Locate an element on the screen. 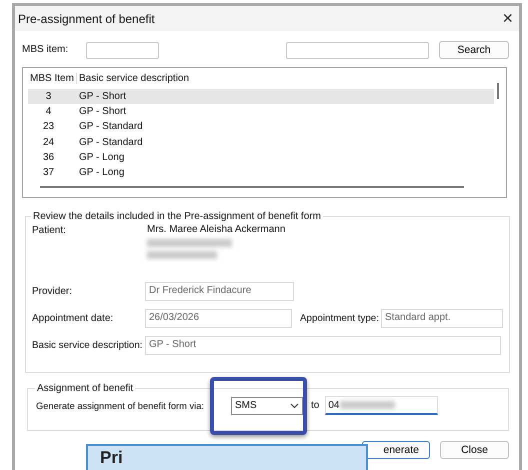 The image size is (528, 470). popup-text: Pri is located at coordinates (111, 457).